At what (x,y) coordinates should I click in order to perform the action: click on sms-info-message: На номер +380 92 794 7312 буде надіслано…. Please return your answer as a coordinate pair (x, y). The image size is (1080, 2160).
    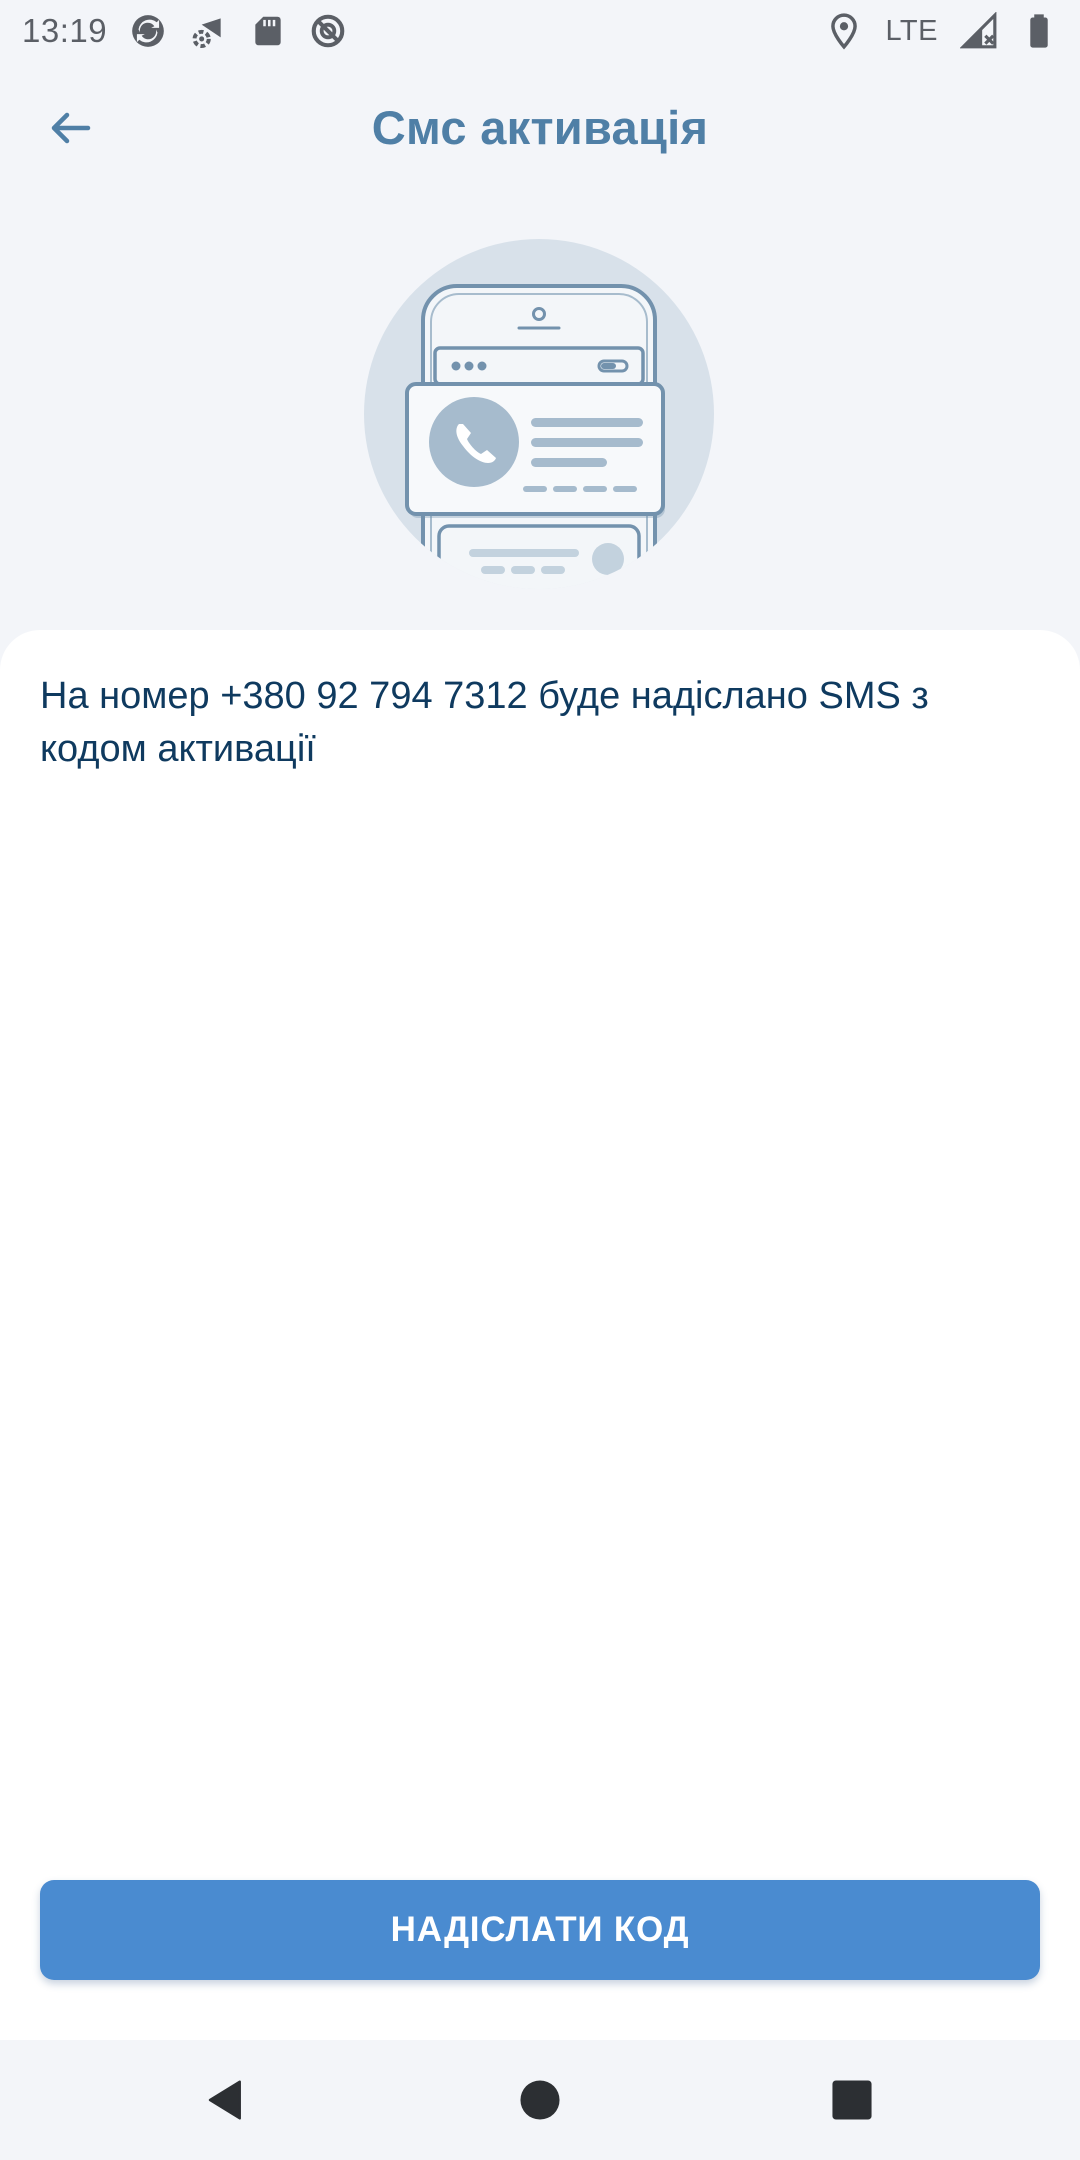
    Looking at the image, I should click on (484, 722).